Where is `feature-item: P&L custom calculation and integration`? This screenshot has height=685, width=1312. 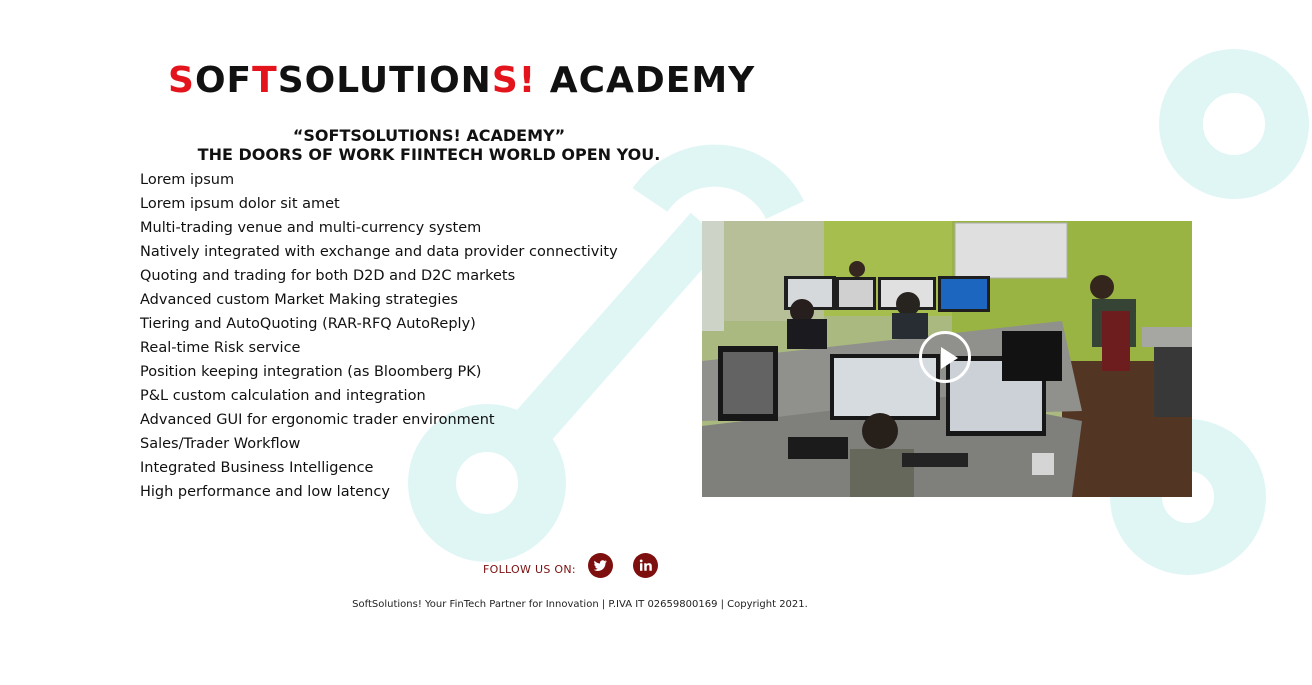 feature-item: P&L custom calculation and integration is located at coordinates (283, 396).